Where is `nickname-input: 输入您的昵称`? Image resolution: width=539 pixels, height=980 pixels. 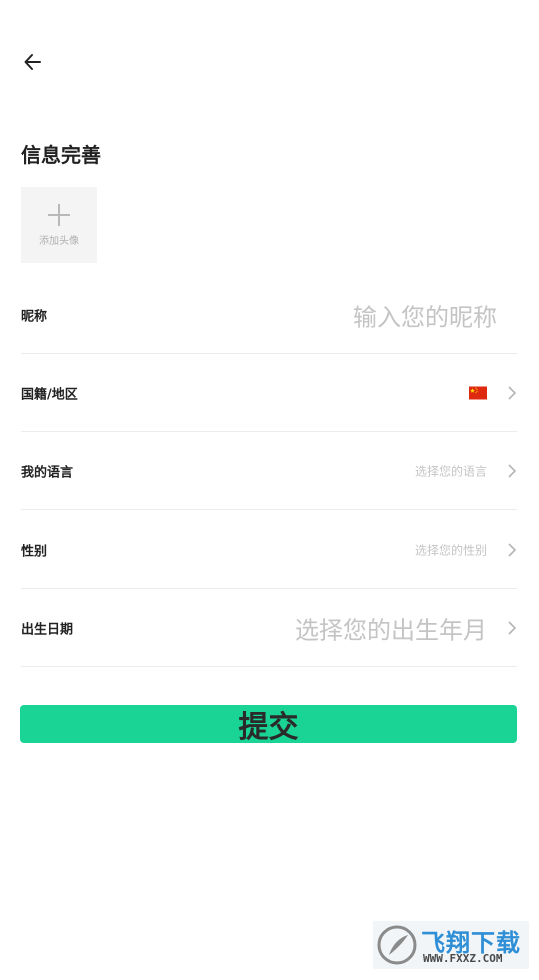
nickname-input: 输入您的昵称 is located at coordinates (425, 314).